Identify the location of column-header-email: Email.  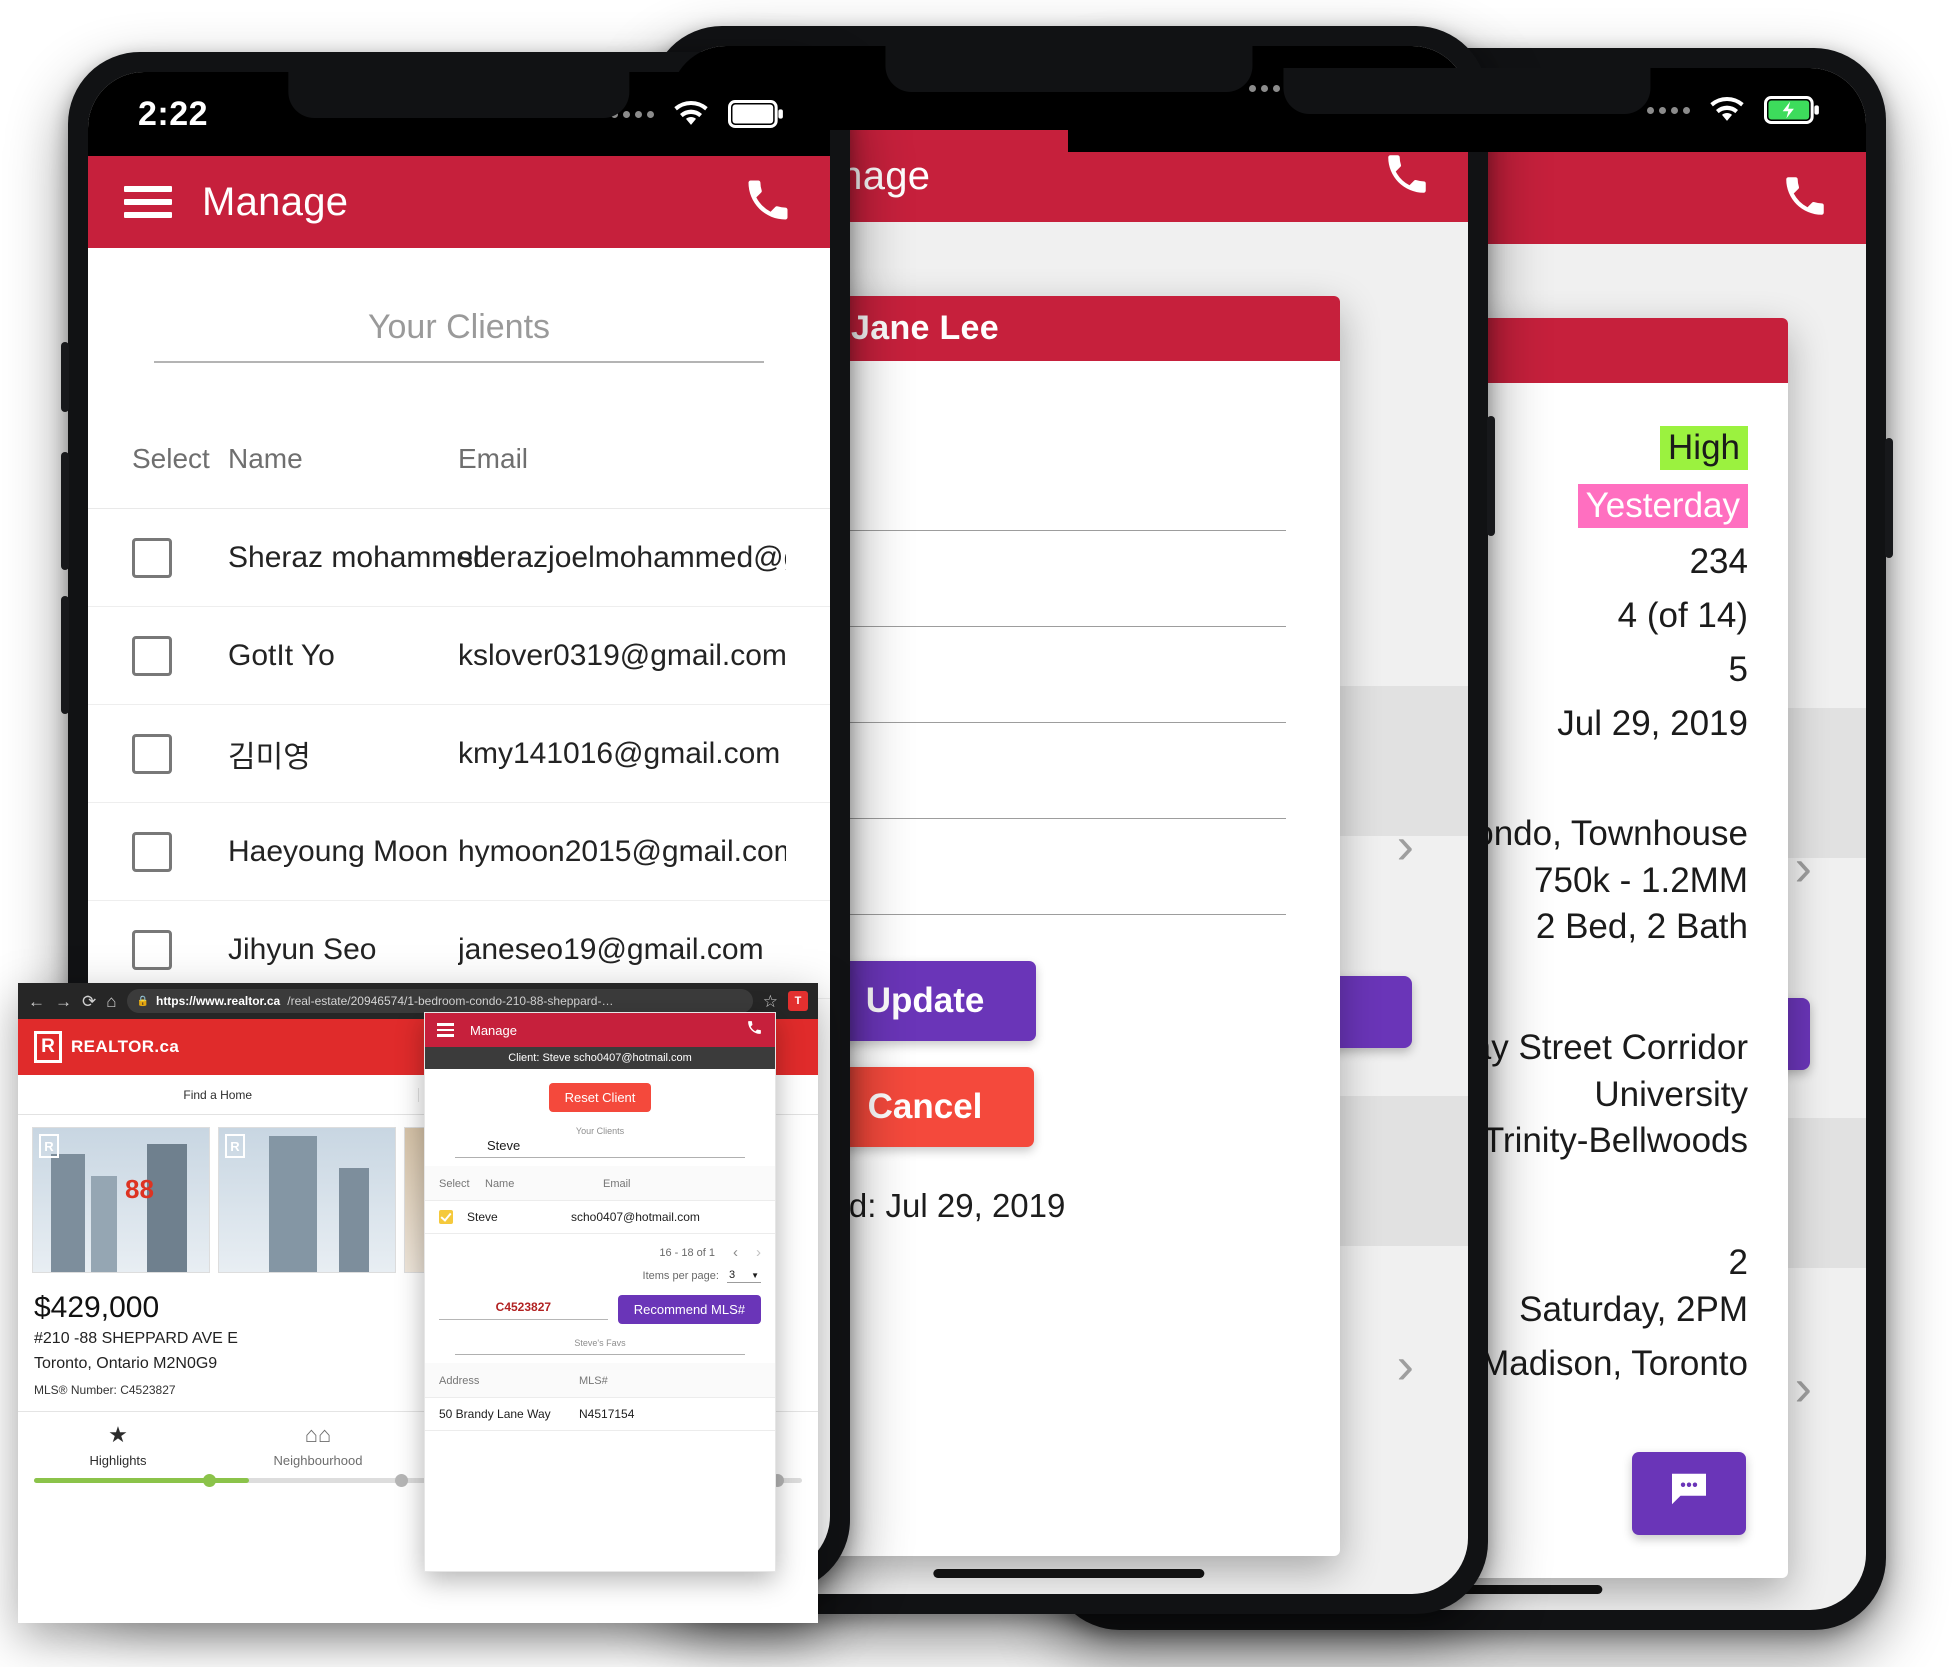
(493, 458).